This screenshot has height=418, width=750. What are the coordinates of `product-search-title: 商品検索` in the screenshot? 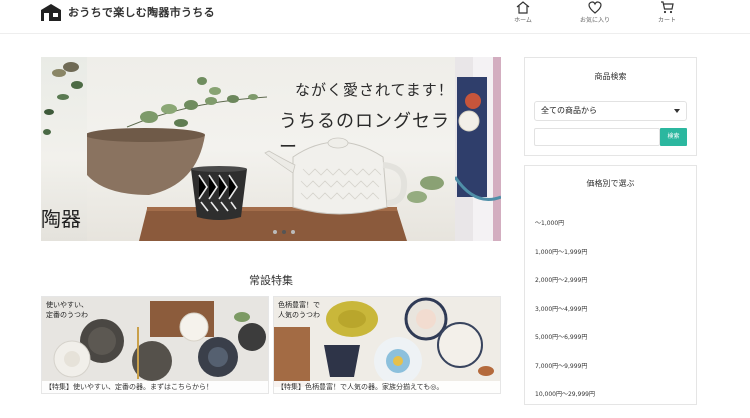 It's located at (610, 76).